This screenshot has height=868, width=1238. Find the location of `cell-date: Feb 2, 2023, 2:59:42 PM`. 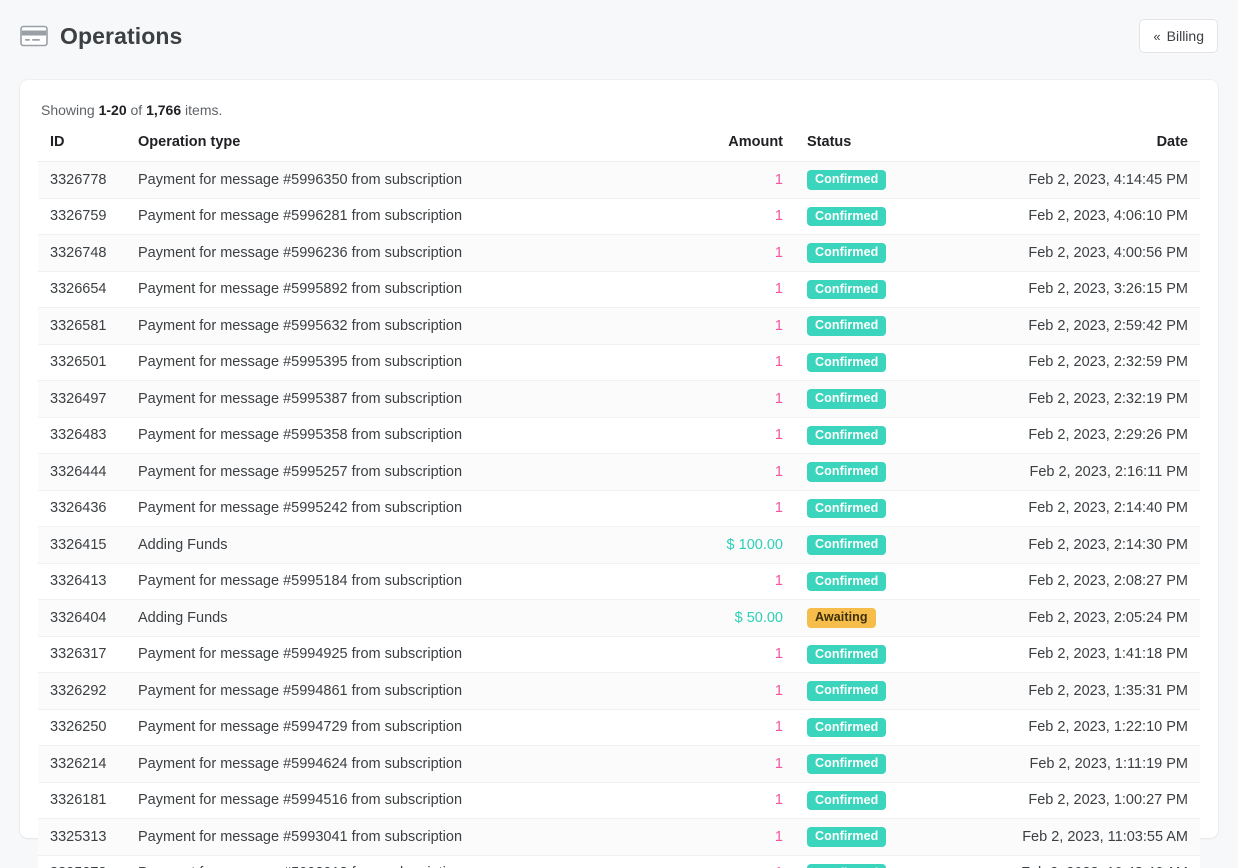

cell-date: Feb 2, 2023, 2:59:42 PM is located at coordinates (1090, 326).